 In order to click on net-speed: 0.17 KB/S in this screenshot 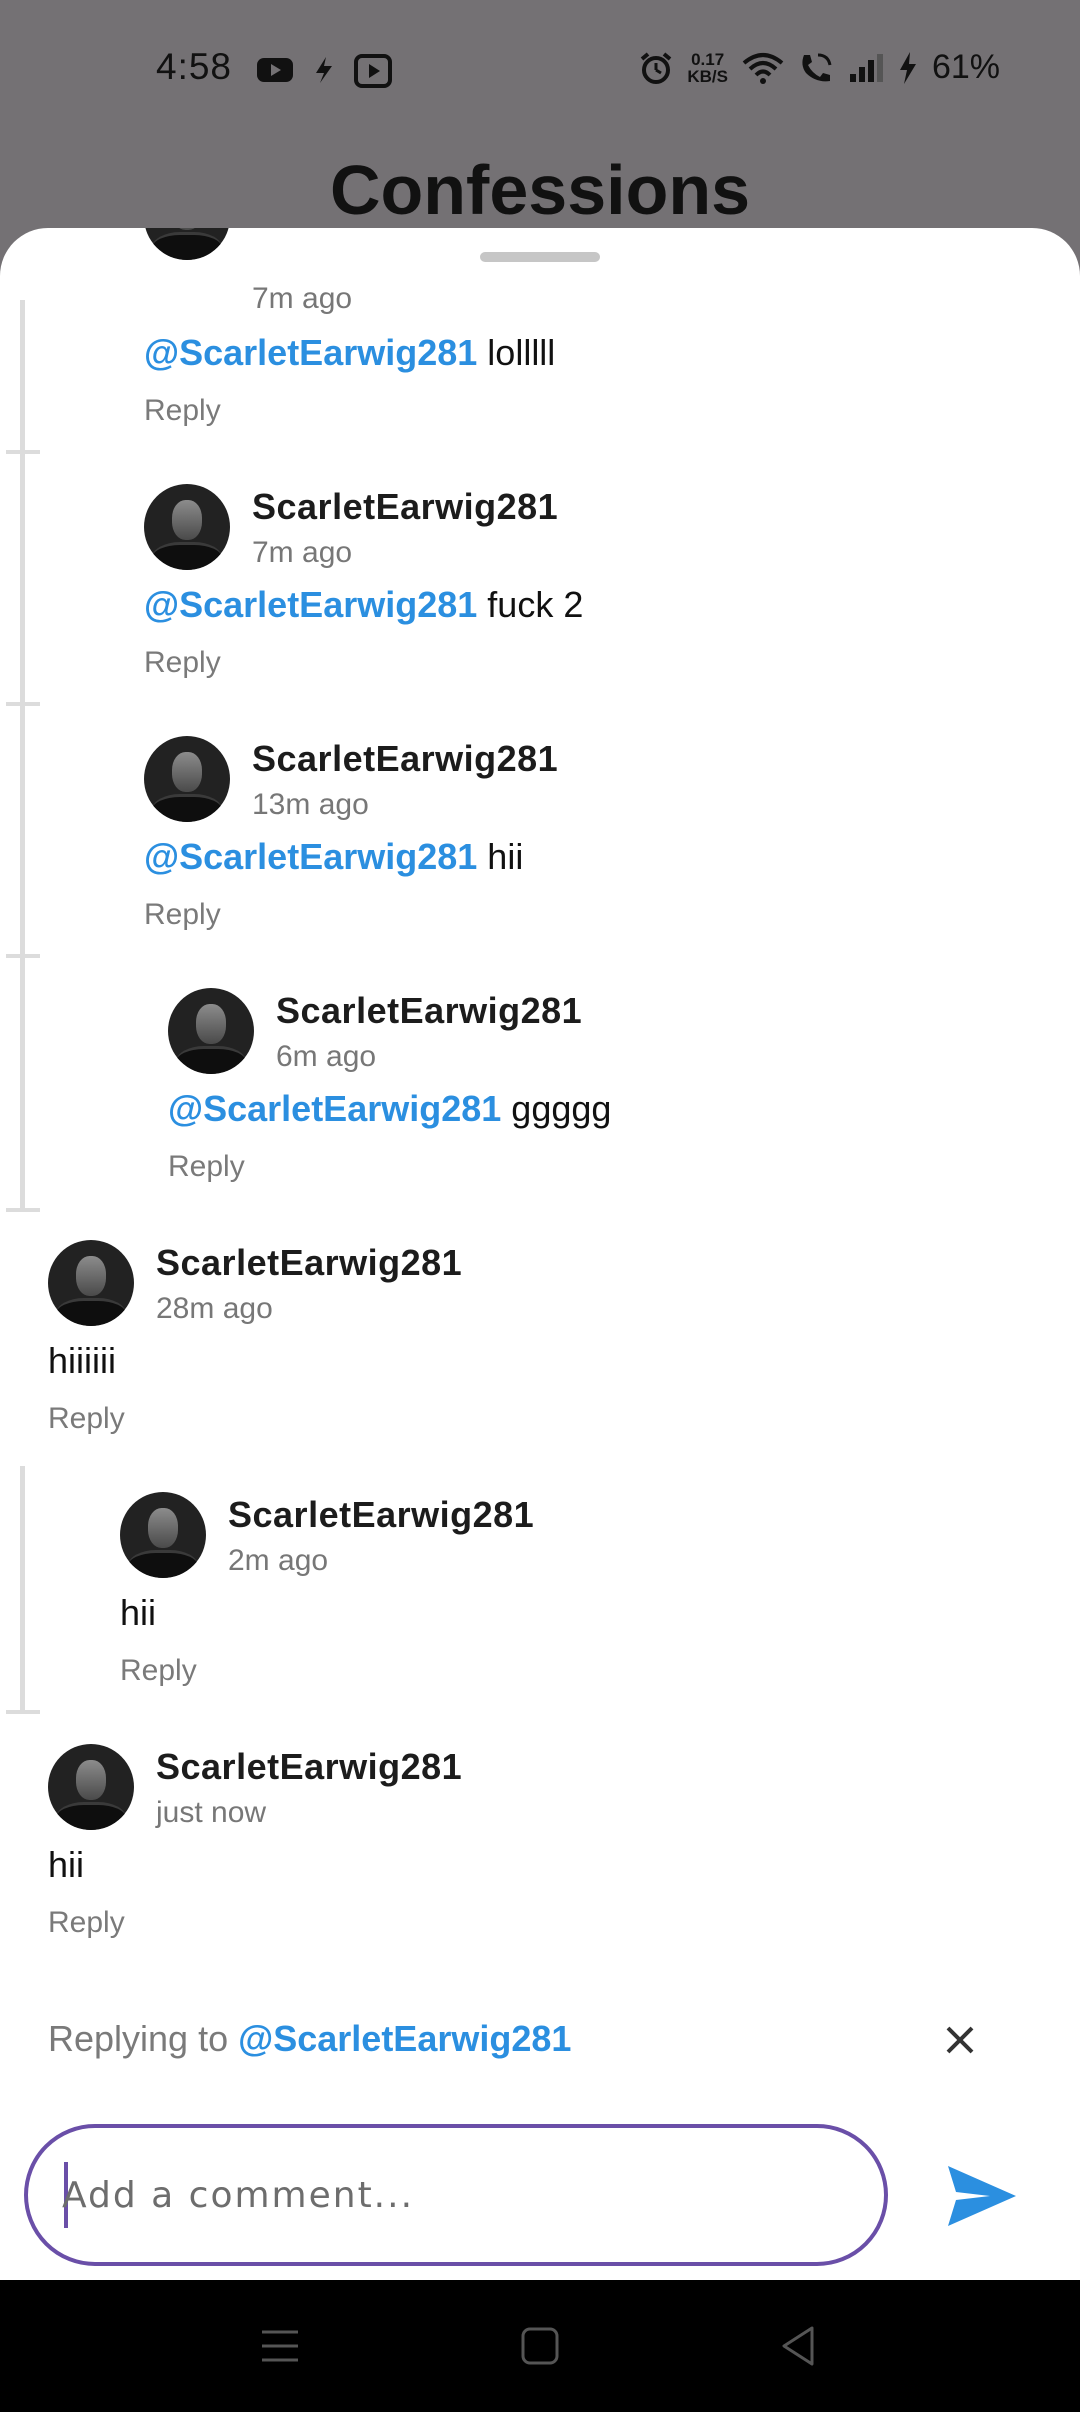, I will do `click(707, 68)`.